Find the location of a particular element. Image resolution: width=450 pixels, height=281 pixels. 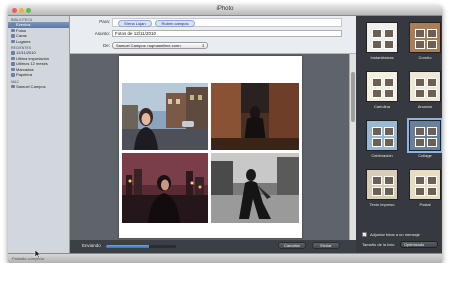

calendar-icon is located at coordinates (13, 64).